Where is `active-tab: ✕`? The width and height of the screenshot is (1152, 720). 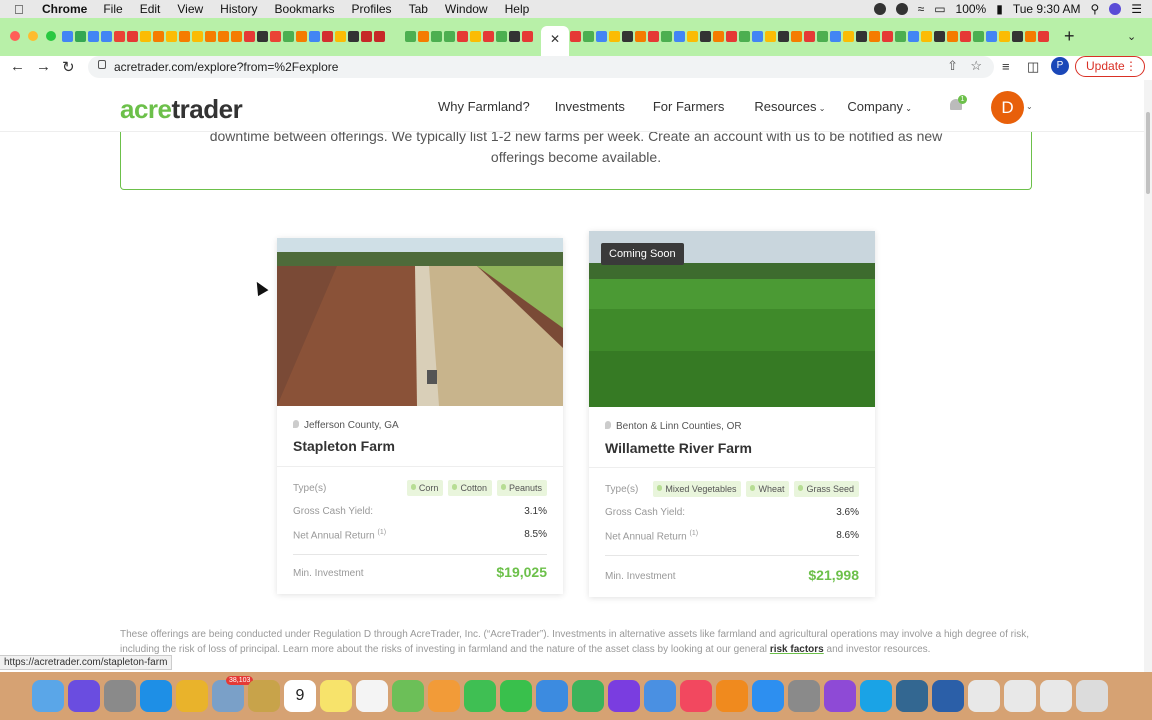 active-tab: ✕ is located at coordinates (555, 41).